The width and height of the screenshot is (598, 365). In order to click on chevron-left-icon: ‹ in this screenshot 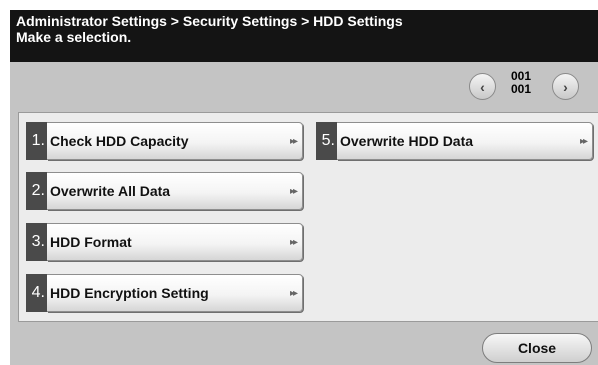, I will do `click(482, 86)`.